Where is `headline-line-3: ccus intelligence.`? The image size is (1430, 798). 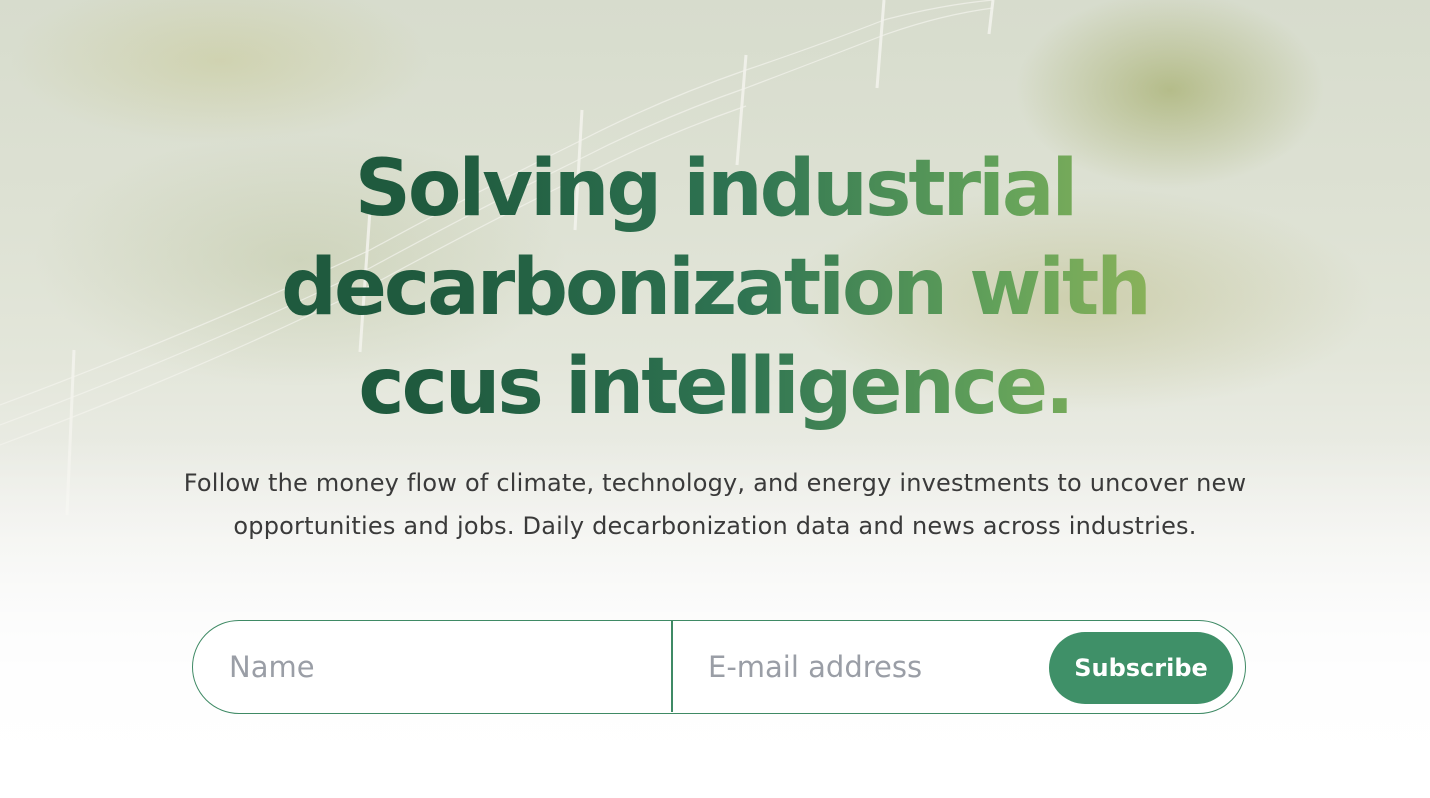
headline-line-3: ccus intelligence. is located at coordinates (715, 387).